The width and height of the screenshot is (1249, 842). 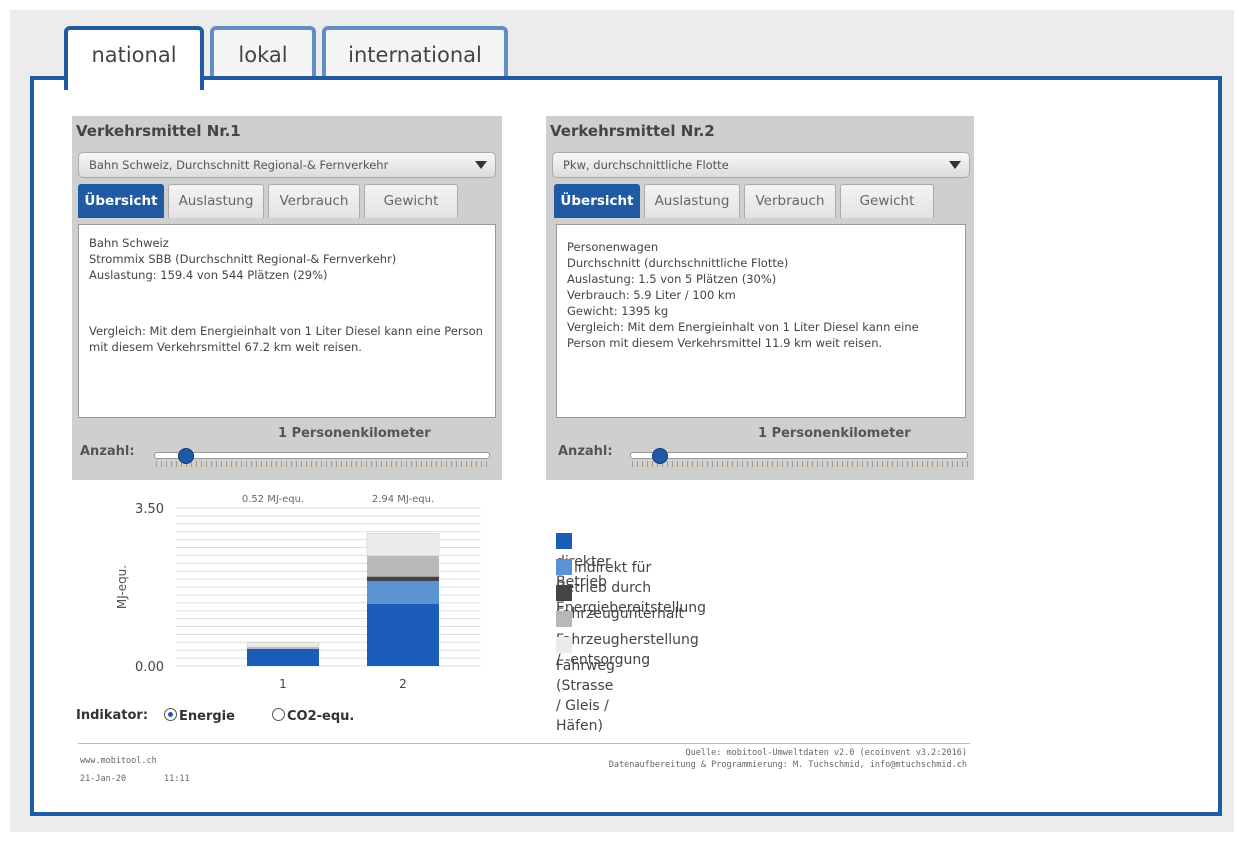 I want to click on vehicle-2-tab-verbrauch: Verbrauch, so click(x=790, y=201).